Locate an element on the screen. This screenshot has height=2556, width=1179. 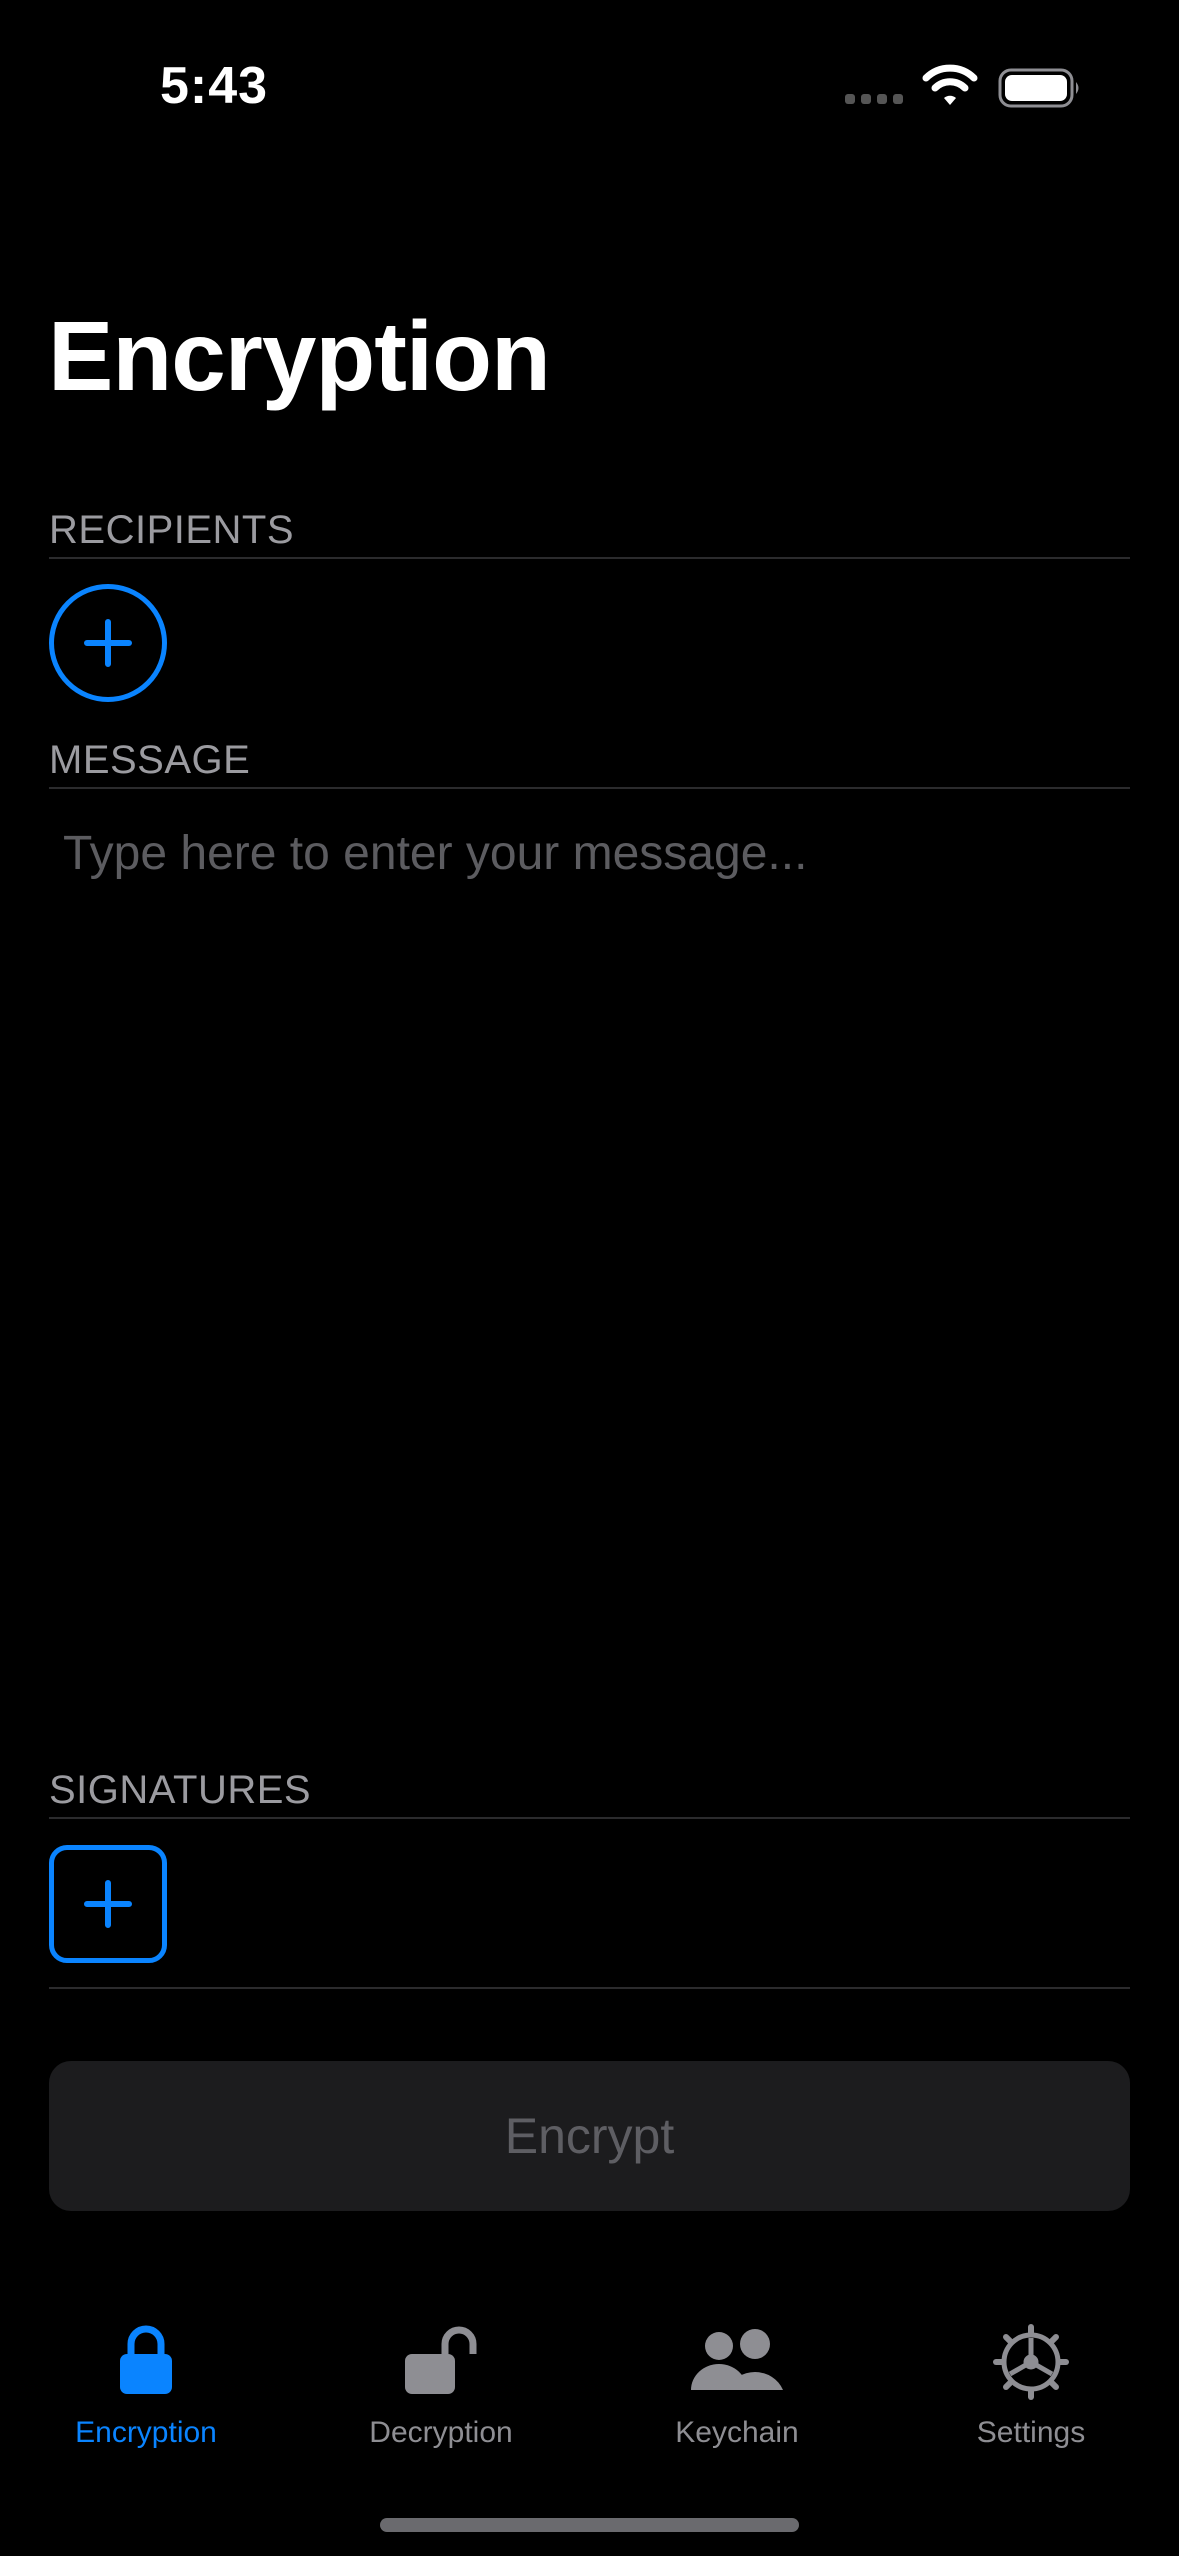
encrypt-button: Encrypt is located at coordinates (589, 2136).